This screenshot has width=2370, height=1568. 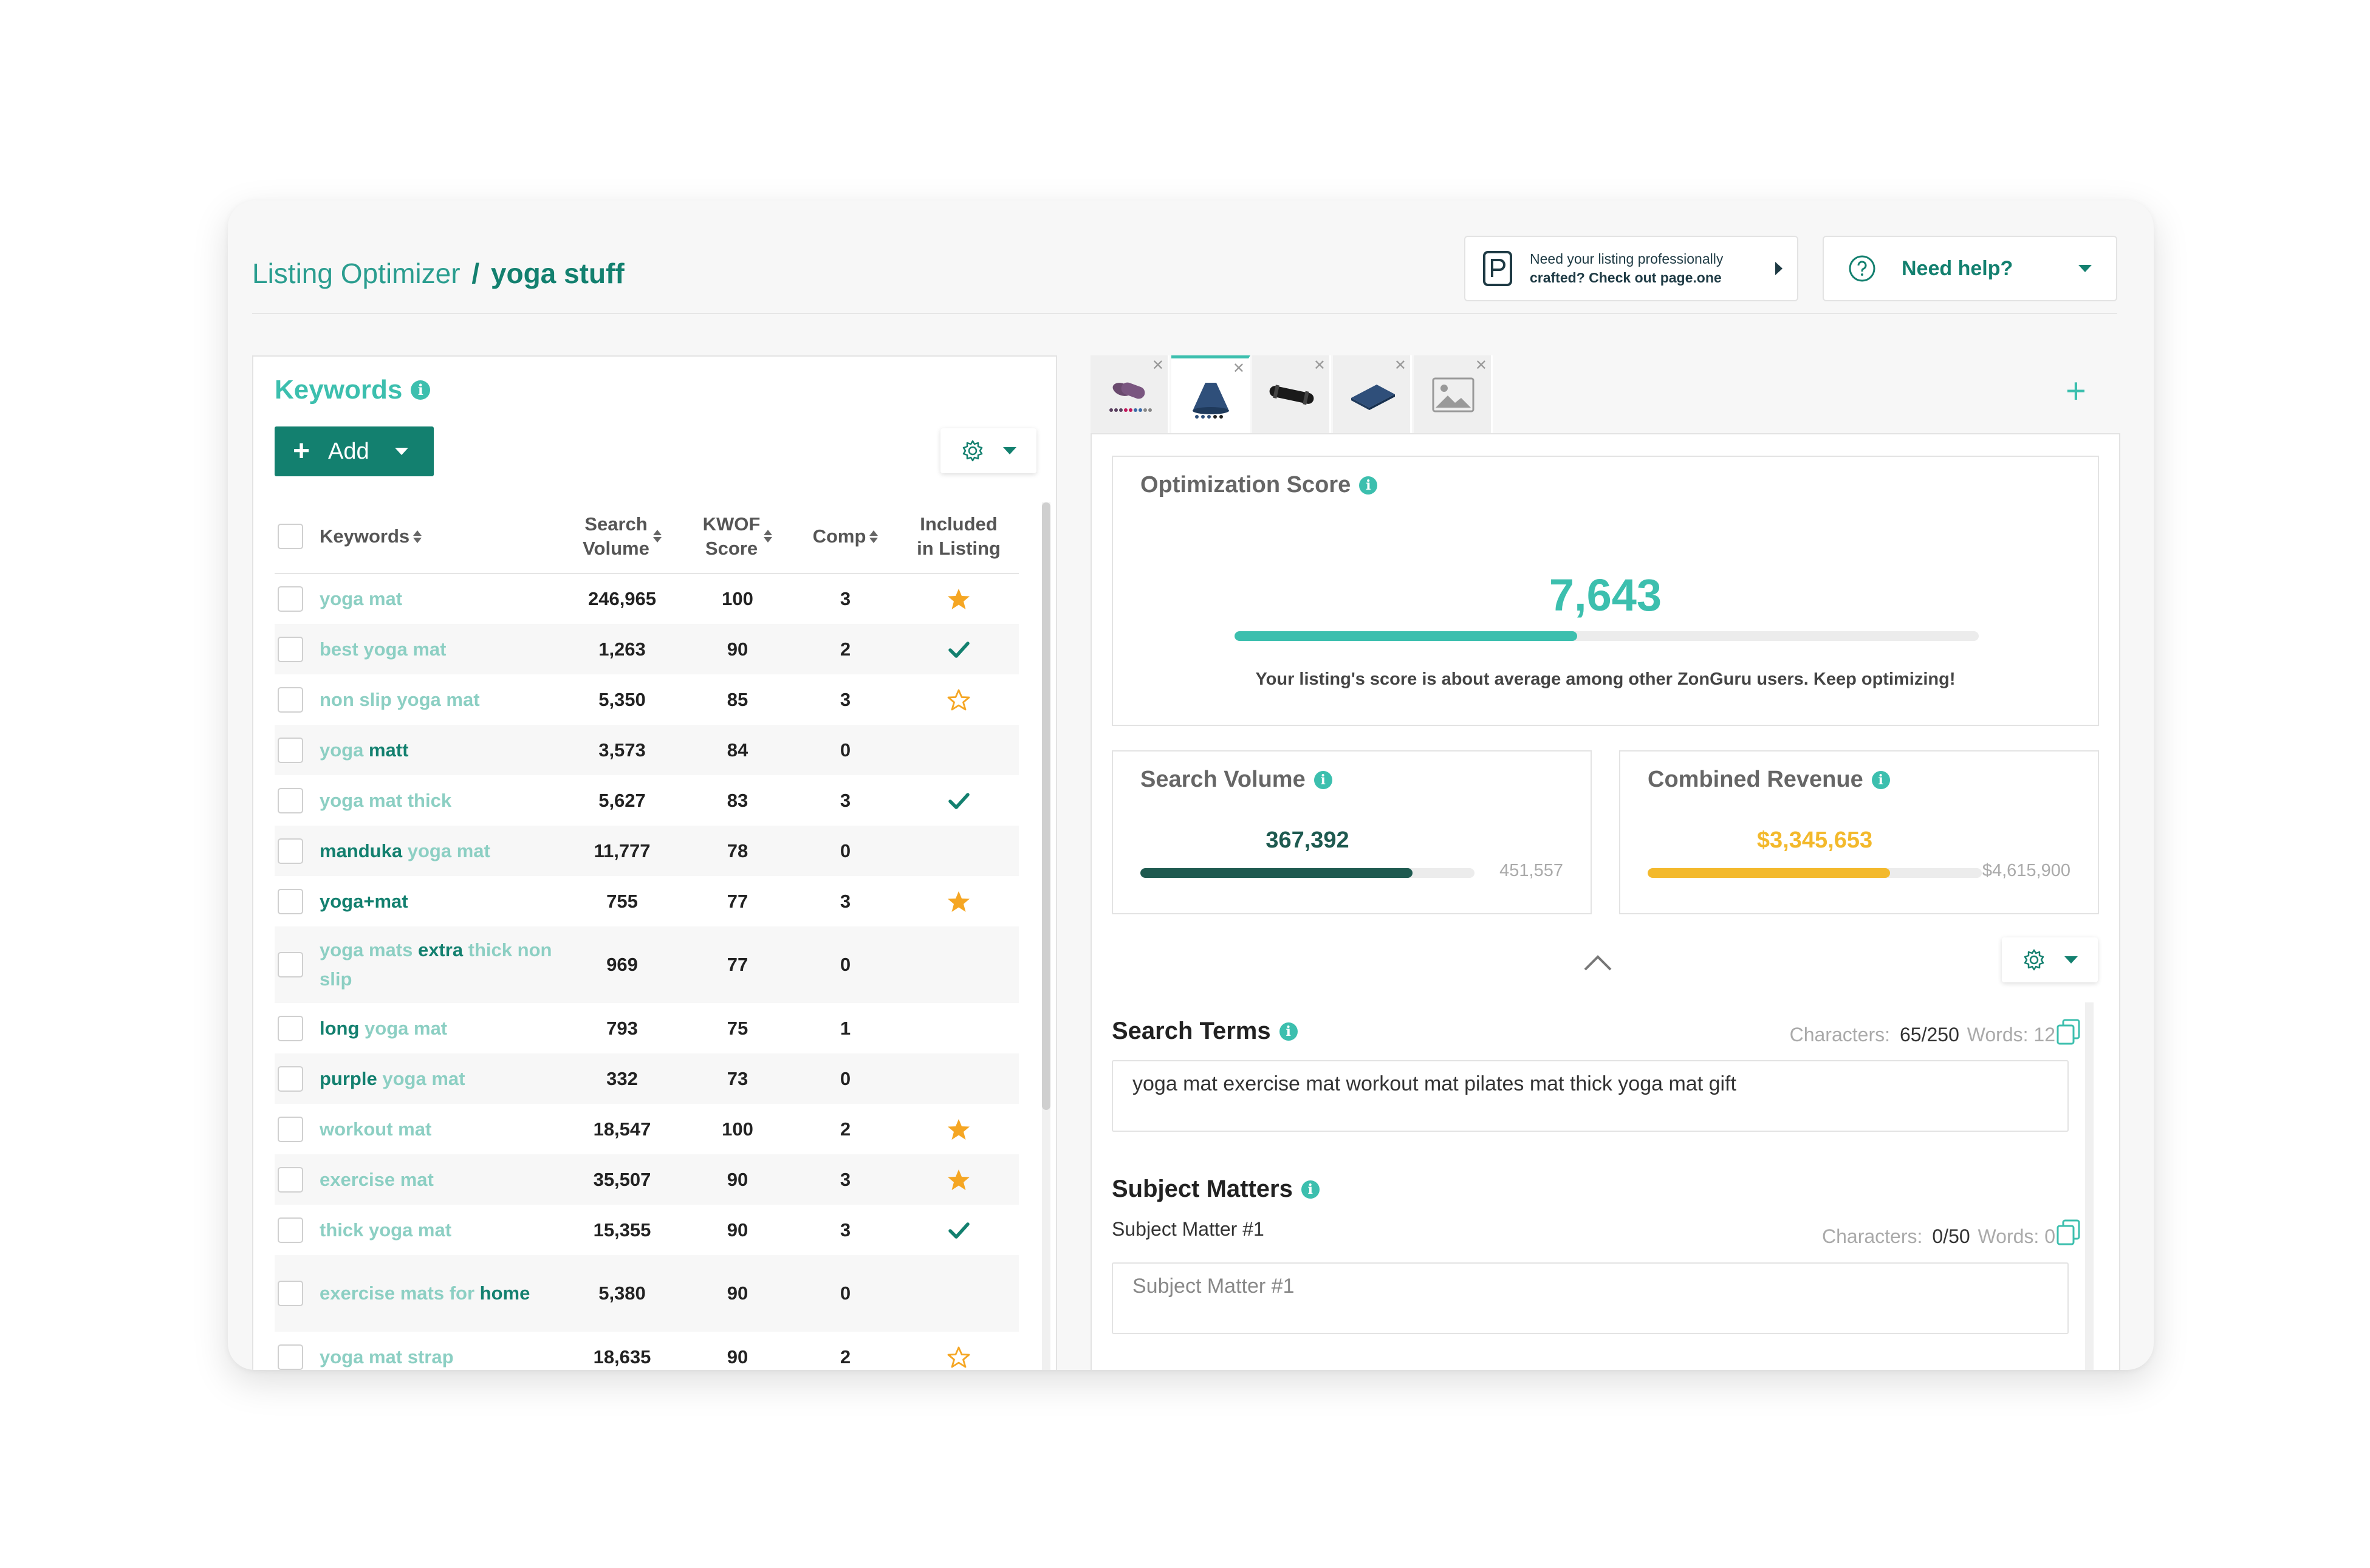 What do you see at coordinates (622, 1357) in the screenshot?
I see `search-volume-cell: 18,635` at bounding box center [622, 1357].